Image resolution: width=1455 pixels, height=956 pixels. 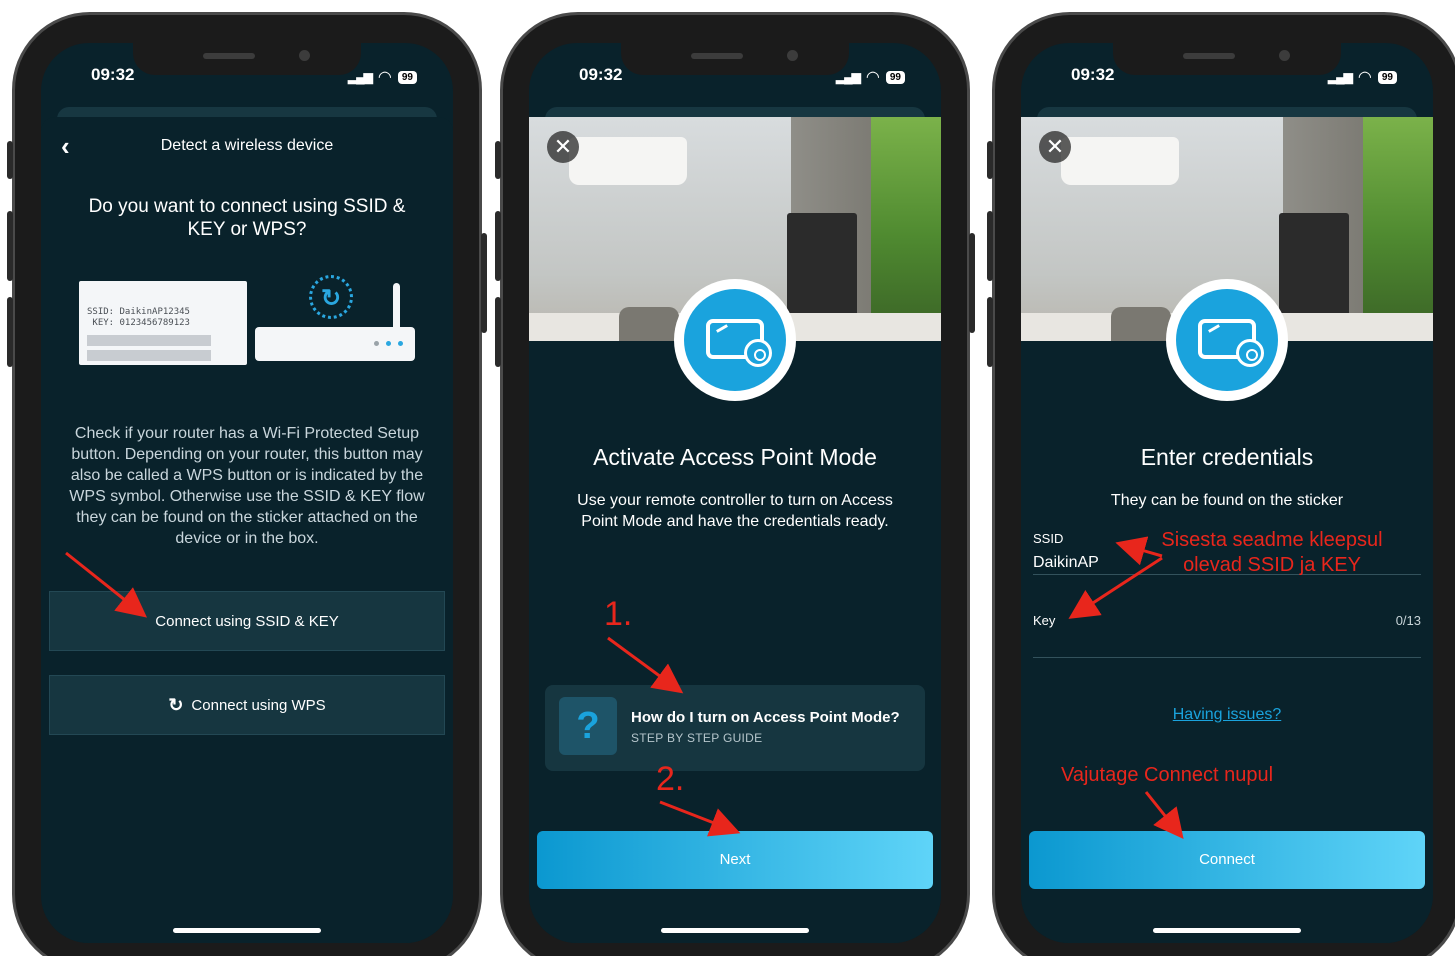 What do you see at coordinates (1272, 540) in the screenshot?
I see `annotation-line: Sisesta seadme kleepsul` at bounding box center [1272, 540].